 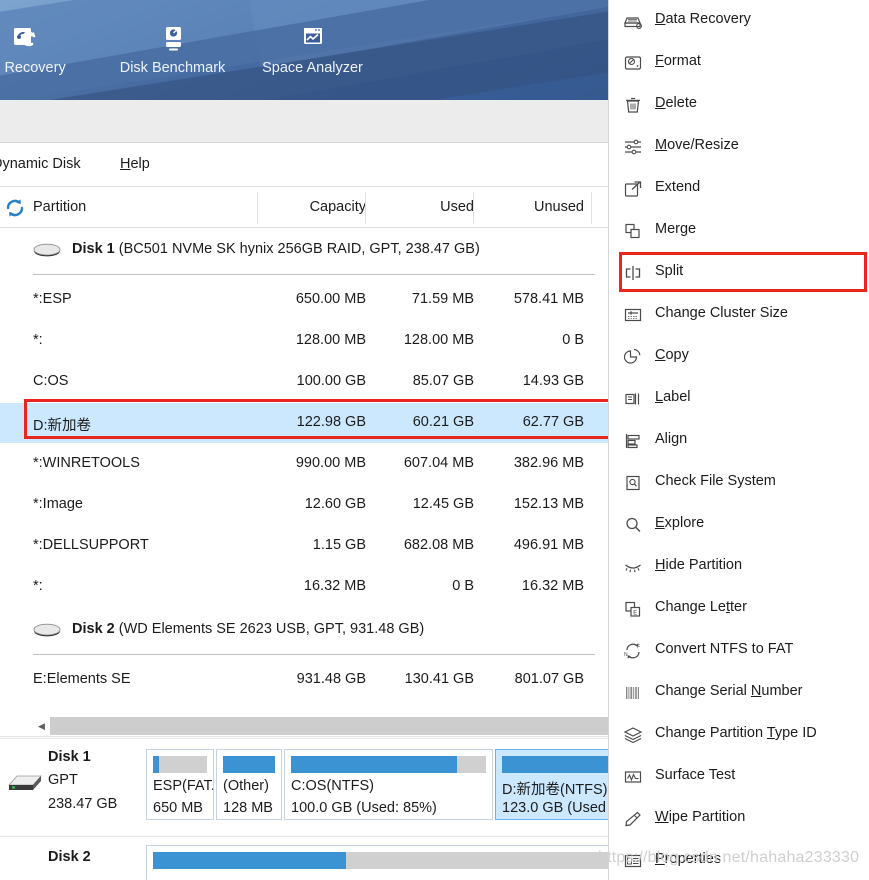 I want to click on cell-partition: C:OS, so click(x=51, y=381).